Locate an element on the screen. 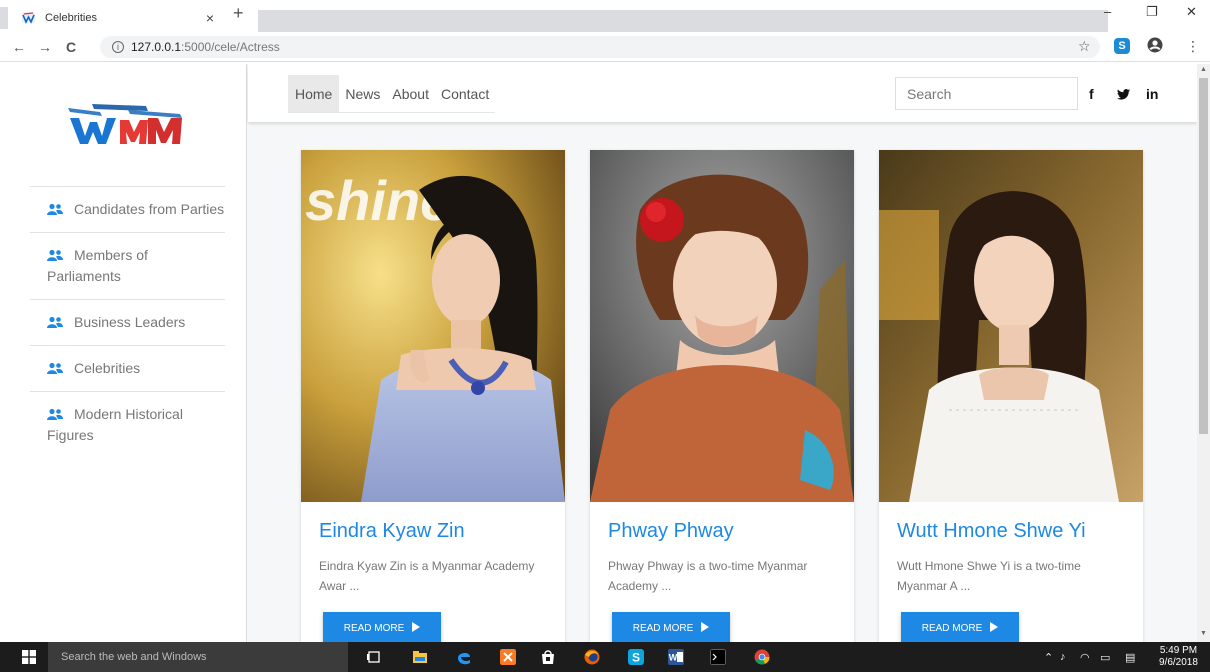 This screenshot has height=672, width=1210. url-host: 127.0.0.1 is located at coordinates (156, 47).